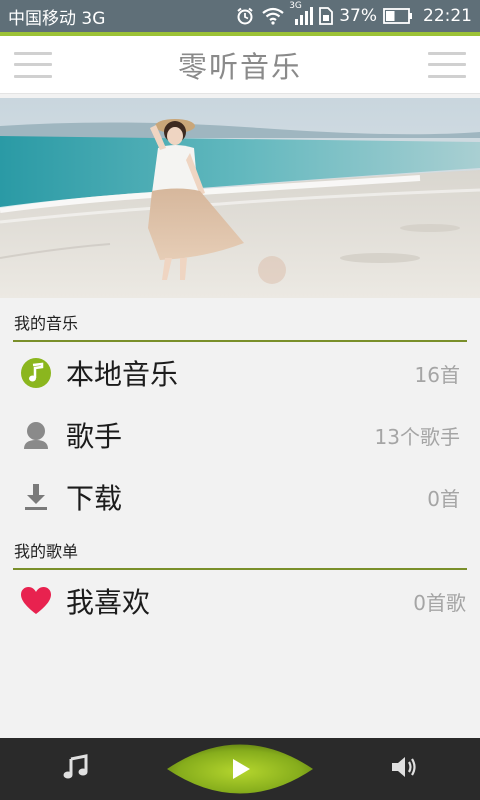  I want to click on right-menu-button, so click(446, 65).